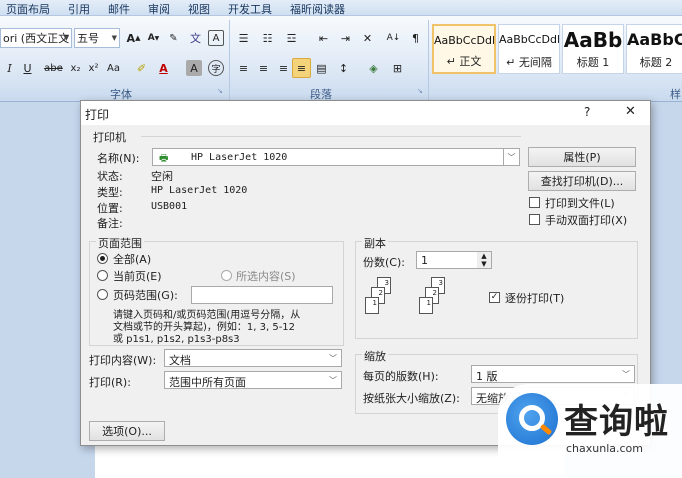 The width and height of the screenshot is (682, 478). Describe the element at coordinates (464, 49) in the screenshot. I see `style-normal: AaBbCcDdI ↵ 正文` at that location.